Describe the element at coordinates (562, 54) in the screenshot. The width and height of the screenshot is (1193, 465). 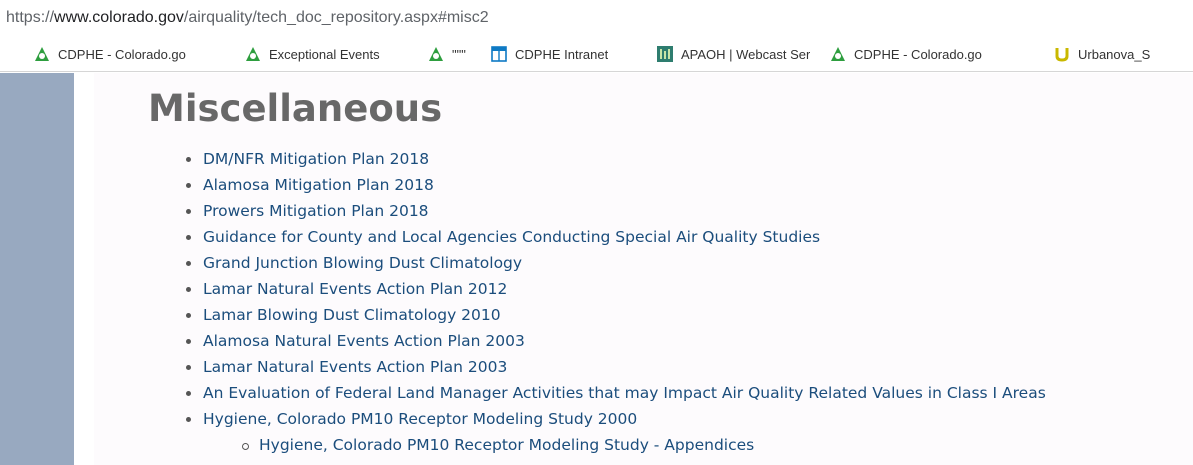
I see `bookmark-label: CDPHE Intranet` at that location.